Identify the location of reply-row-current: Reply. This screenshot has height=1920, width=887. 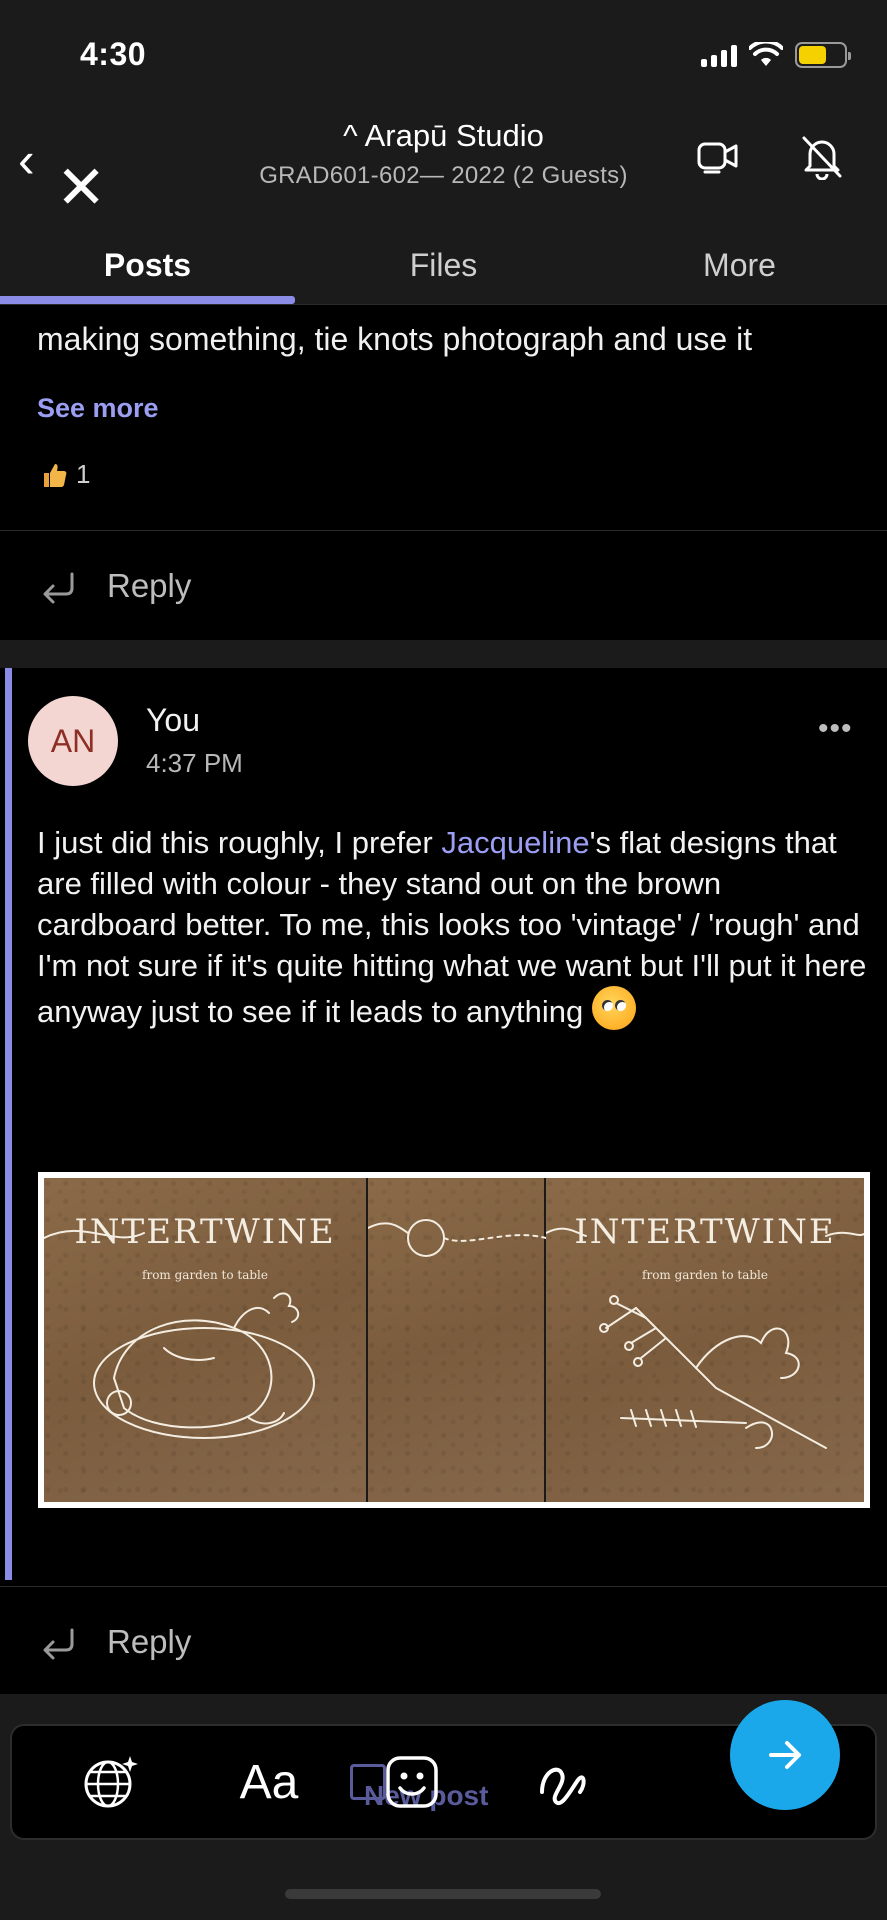
(443, 1642).